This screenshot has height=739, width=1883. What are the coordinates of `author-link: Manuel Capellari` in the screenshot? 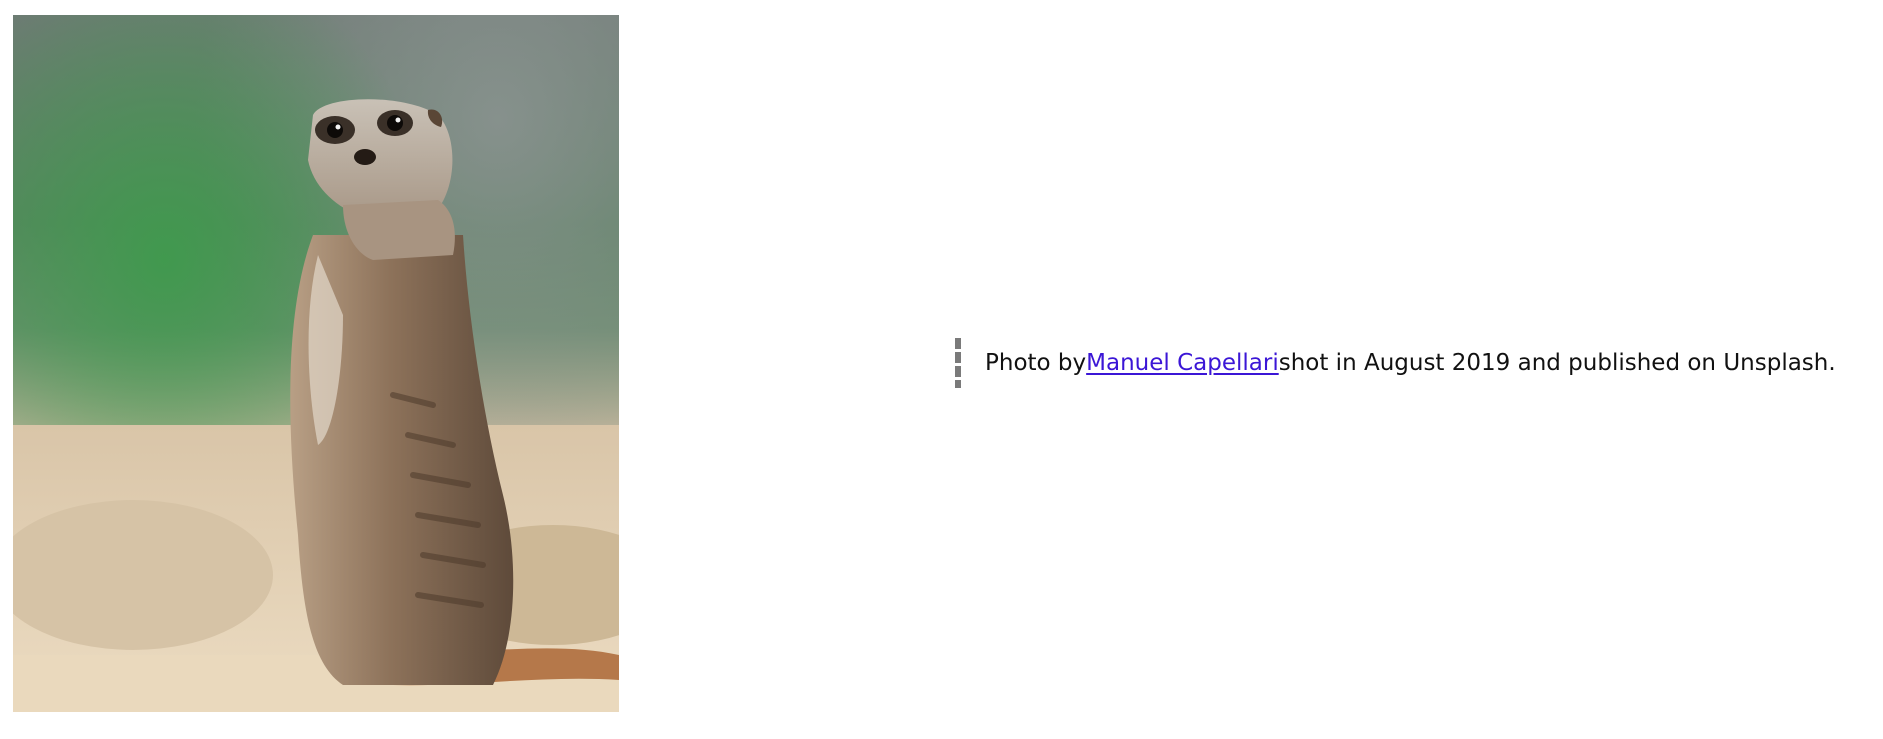 It's located at (1182, 363).